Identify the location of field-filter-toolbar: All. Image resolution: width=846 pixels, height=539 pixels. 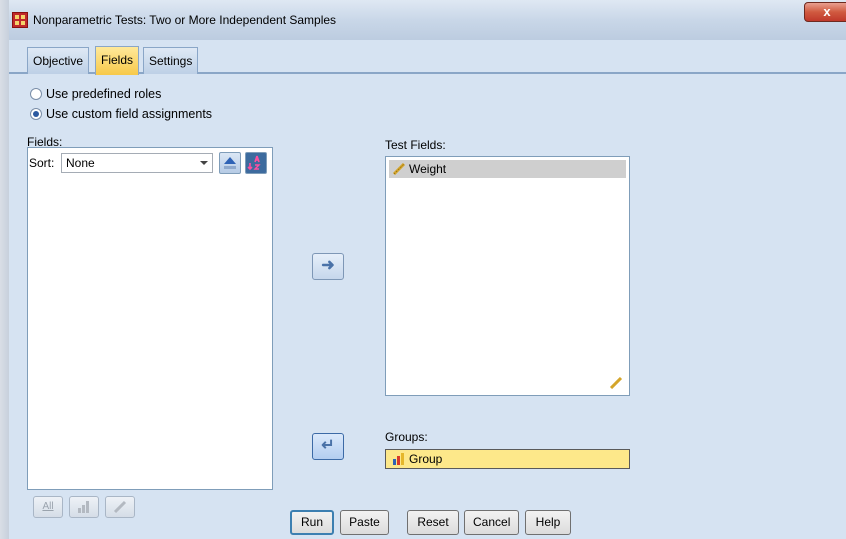
(150, 507).